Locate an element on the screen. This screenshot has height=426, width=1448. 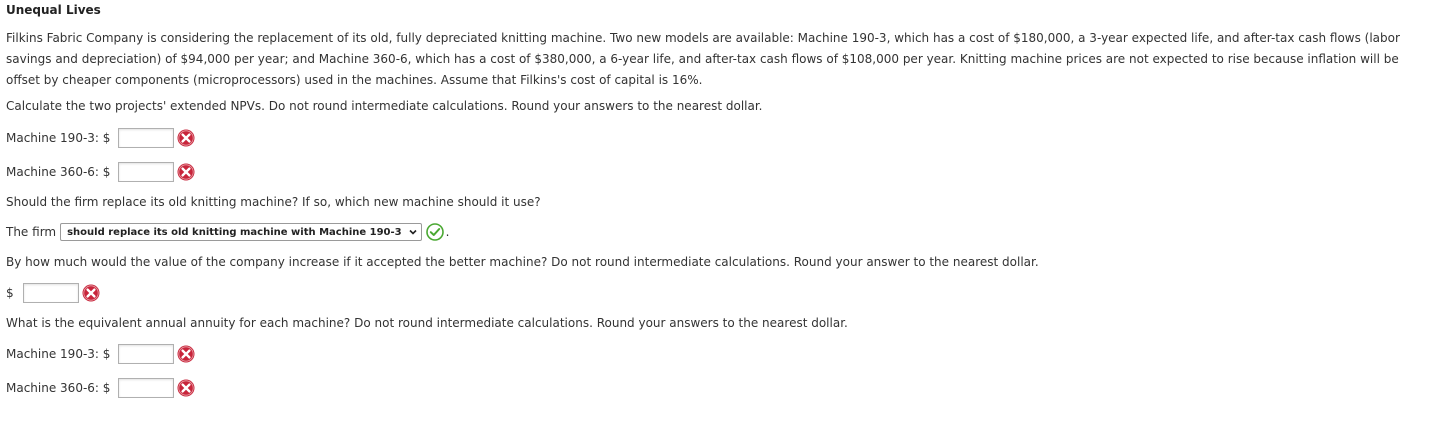
q2-suffix: . is located at coordinates (447, 232).